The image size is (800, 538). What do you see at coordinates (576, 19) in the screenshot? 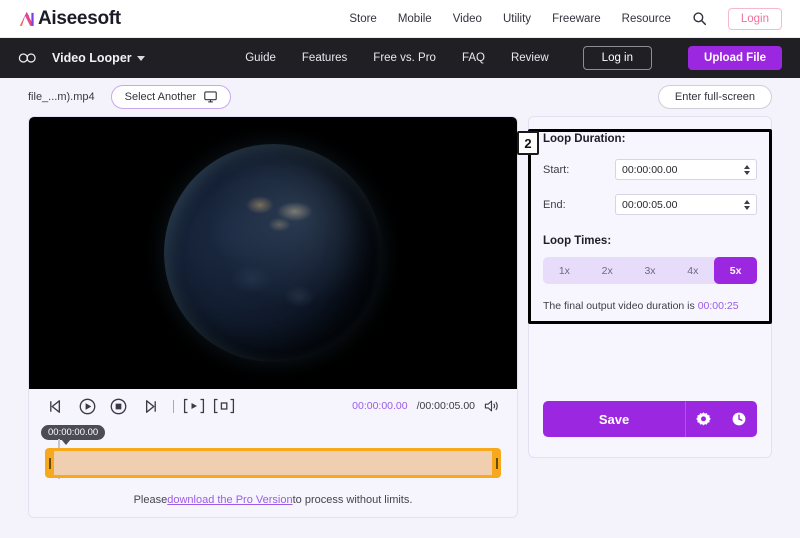
I see `top-nav-item-freeware: Freeware` at bounding box center [576, 19].